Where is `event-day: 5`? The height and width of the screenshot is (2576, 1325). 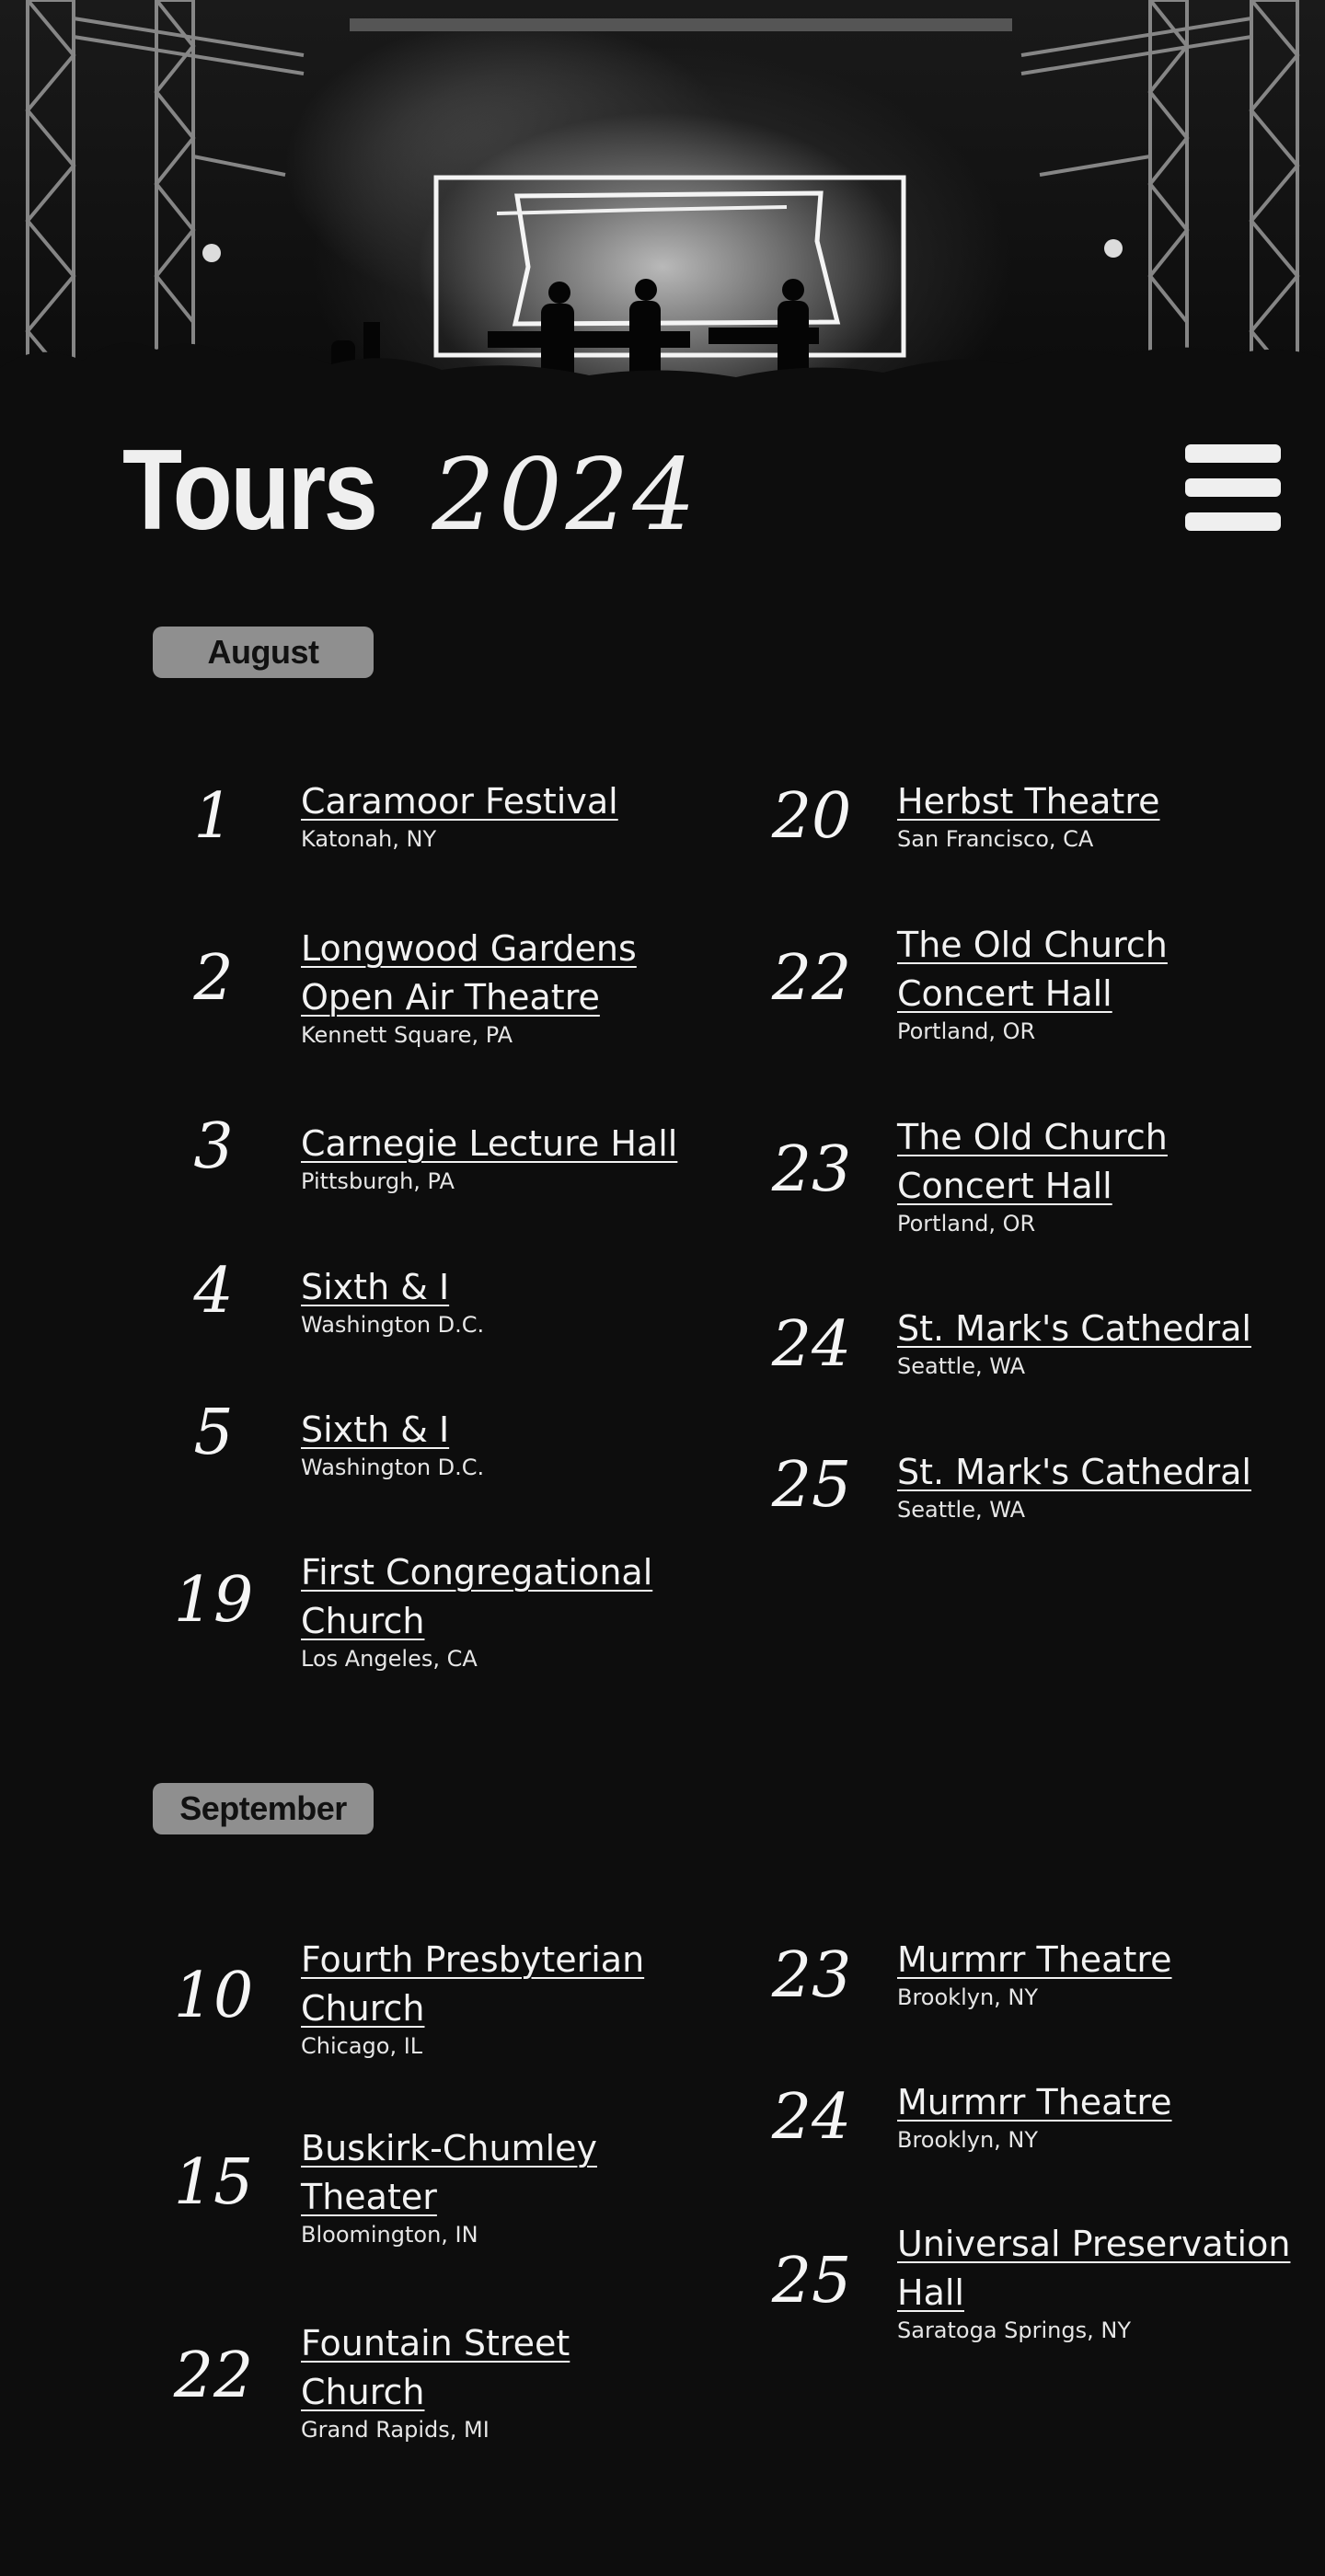
event-day: 5 is located at coordinates (213, 1433).